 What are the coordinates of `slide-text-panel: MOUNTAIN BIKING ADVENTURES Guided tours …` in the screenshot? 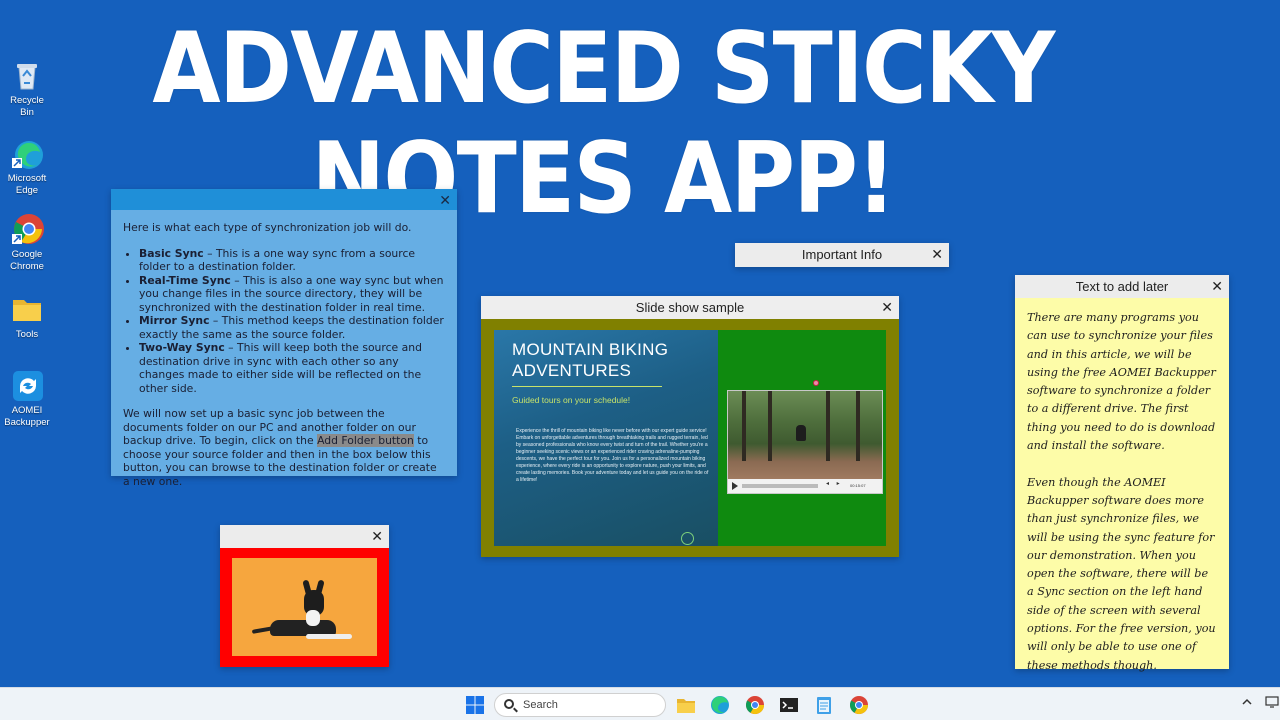 It's located at (606, 438).